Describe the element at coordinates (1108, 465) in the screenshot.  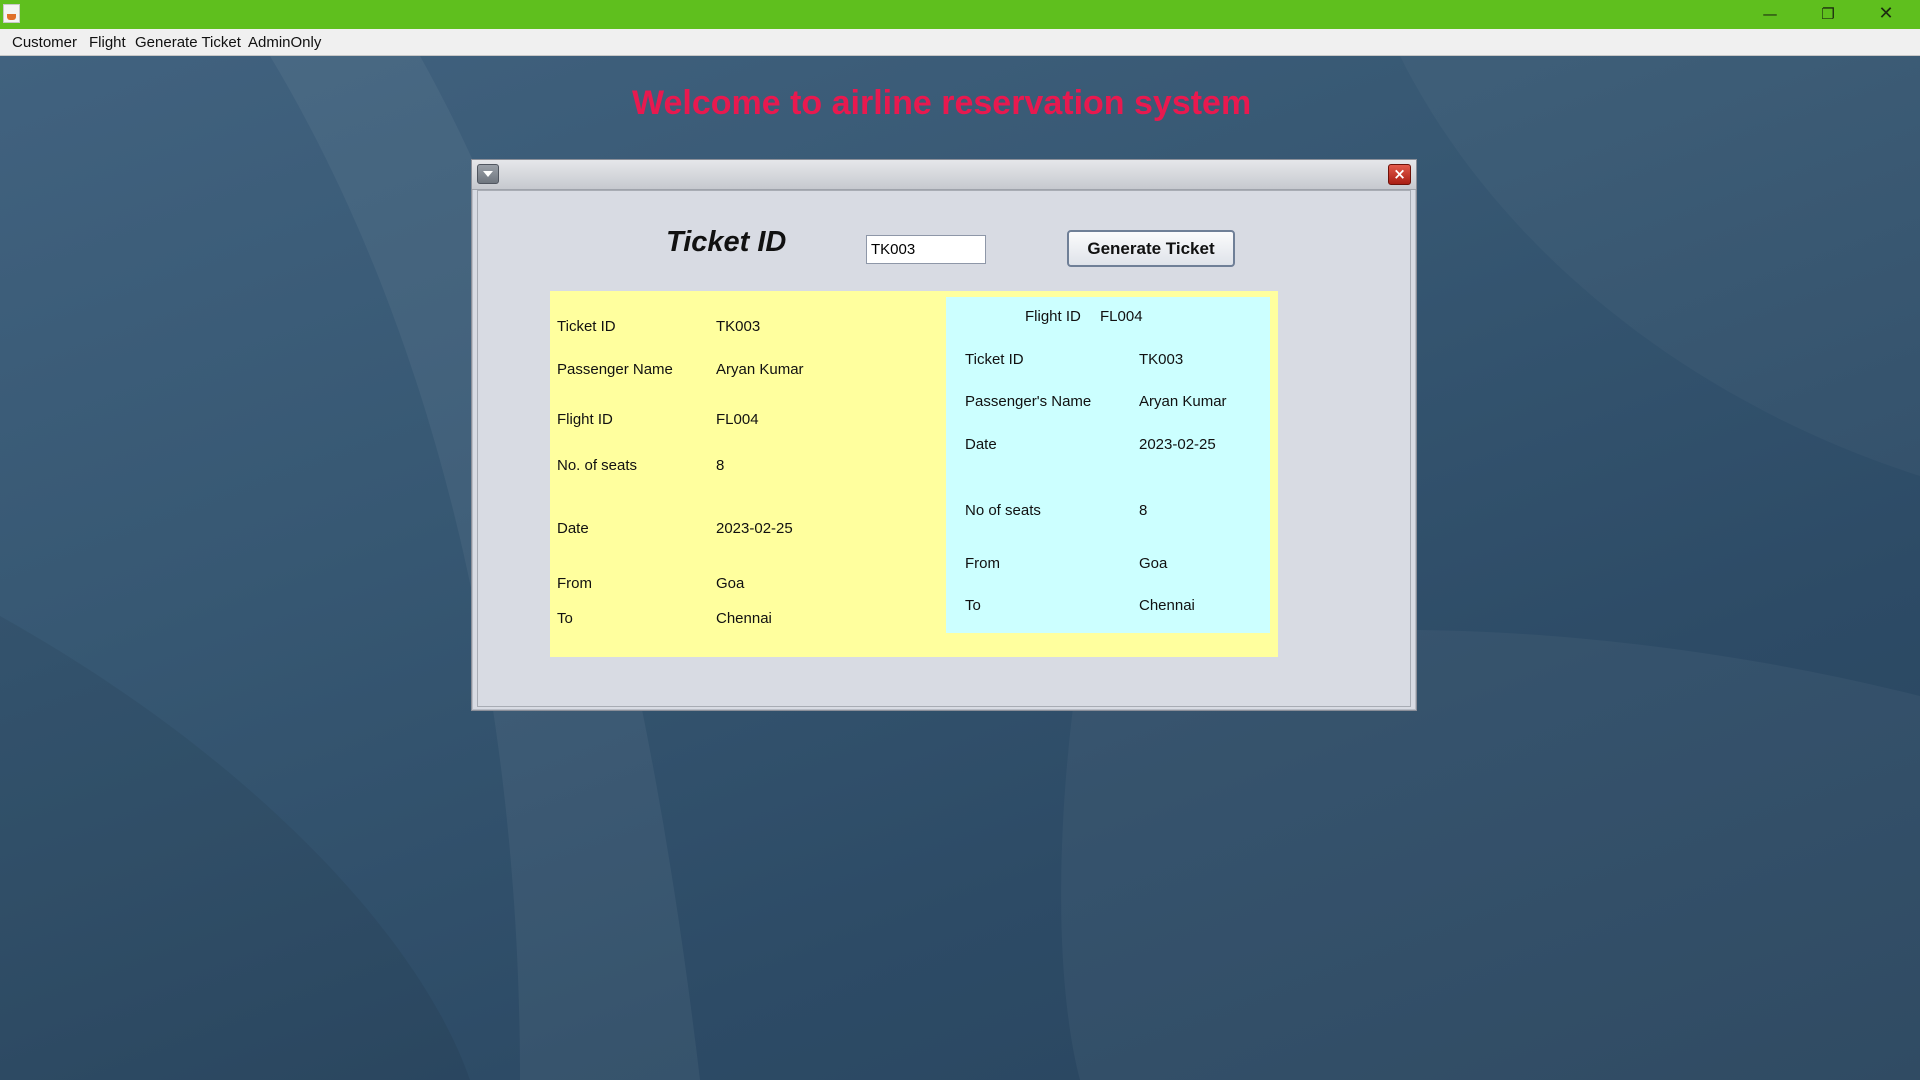
I see `ticket-stub-panel` at that location.